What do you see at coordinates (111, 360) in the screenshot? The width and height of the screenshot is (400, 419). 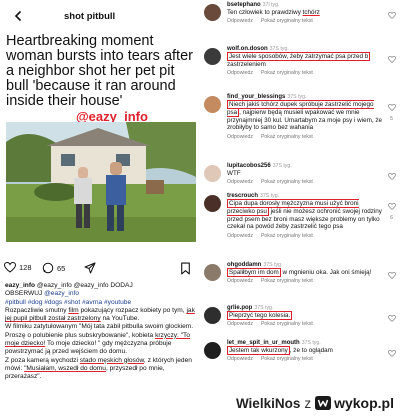 I see `caption-highlight: stado męskich głosów` at bounding box center [111, 360].